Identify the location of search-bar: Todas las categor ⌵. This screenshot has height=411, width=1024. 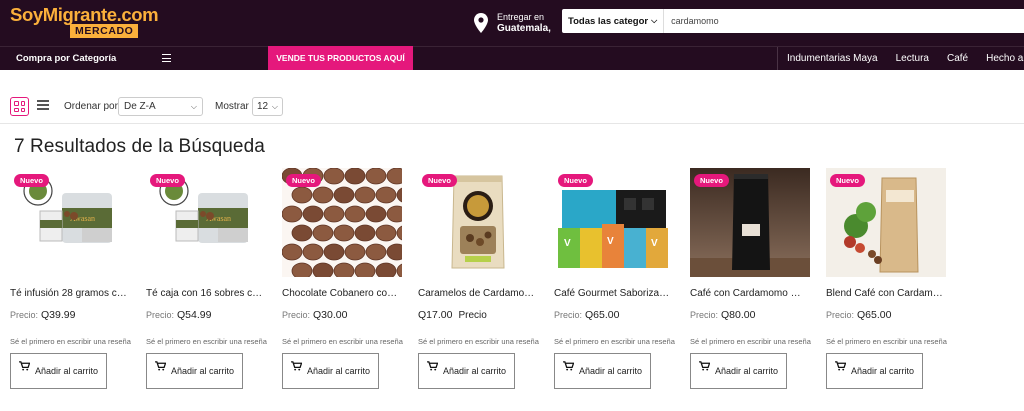
(793, 21).